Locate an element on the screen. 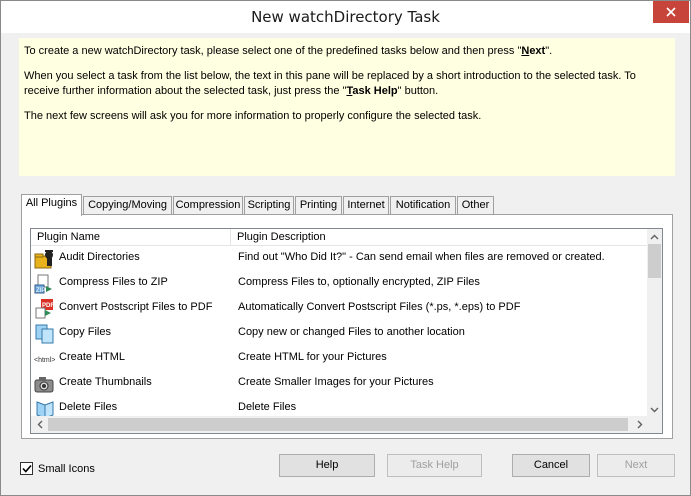 The width and height of the screenshot is (691, 496). chevron-left-icon is located at coordinates (39, 424).